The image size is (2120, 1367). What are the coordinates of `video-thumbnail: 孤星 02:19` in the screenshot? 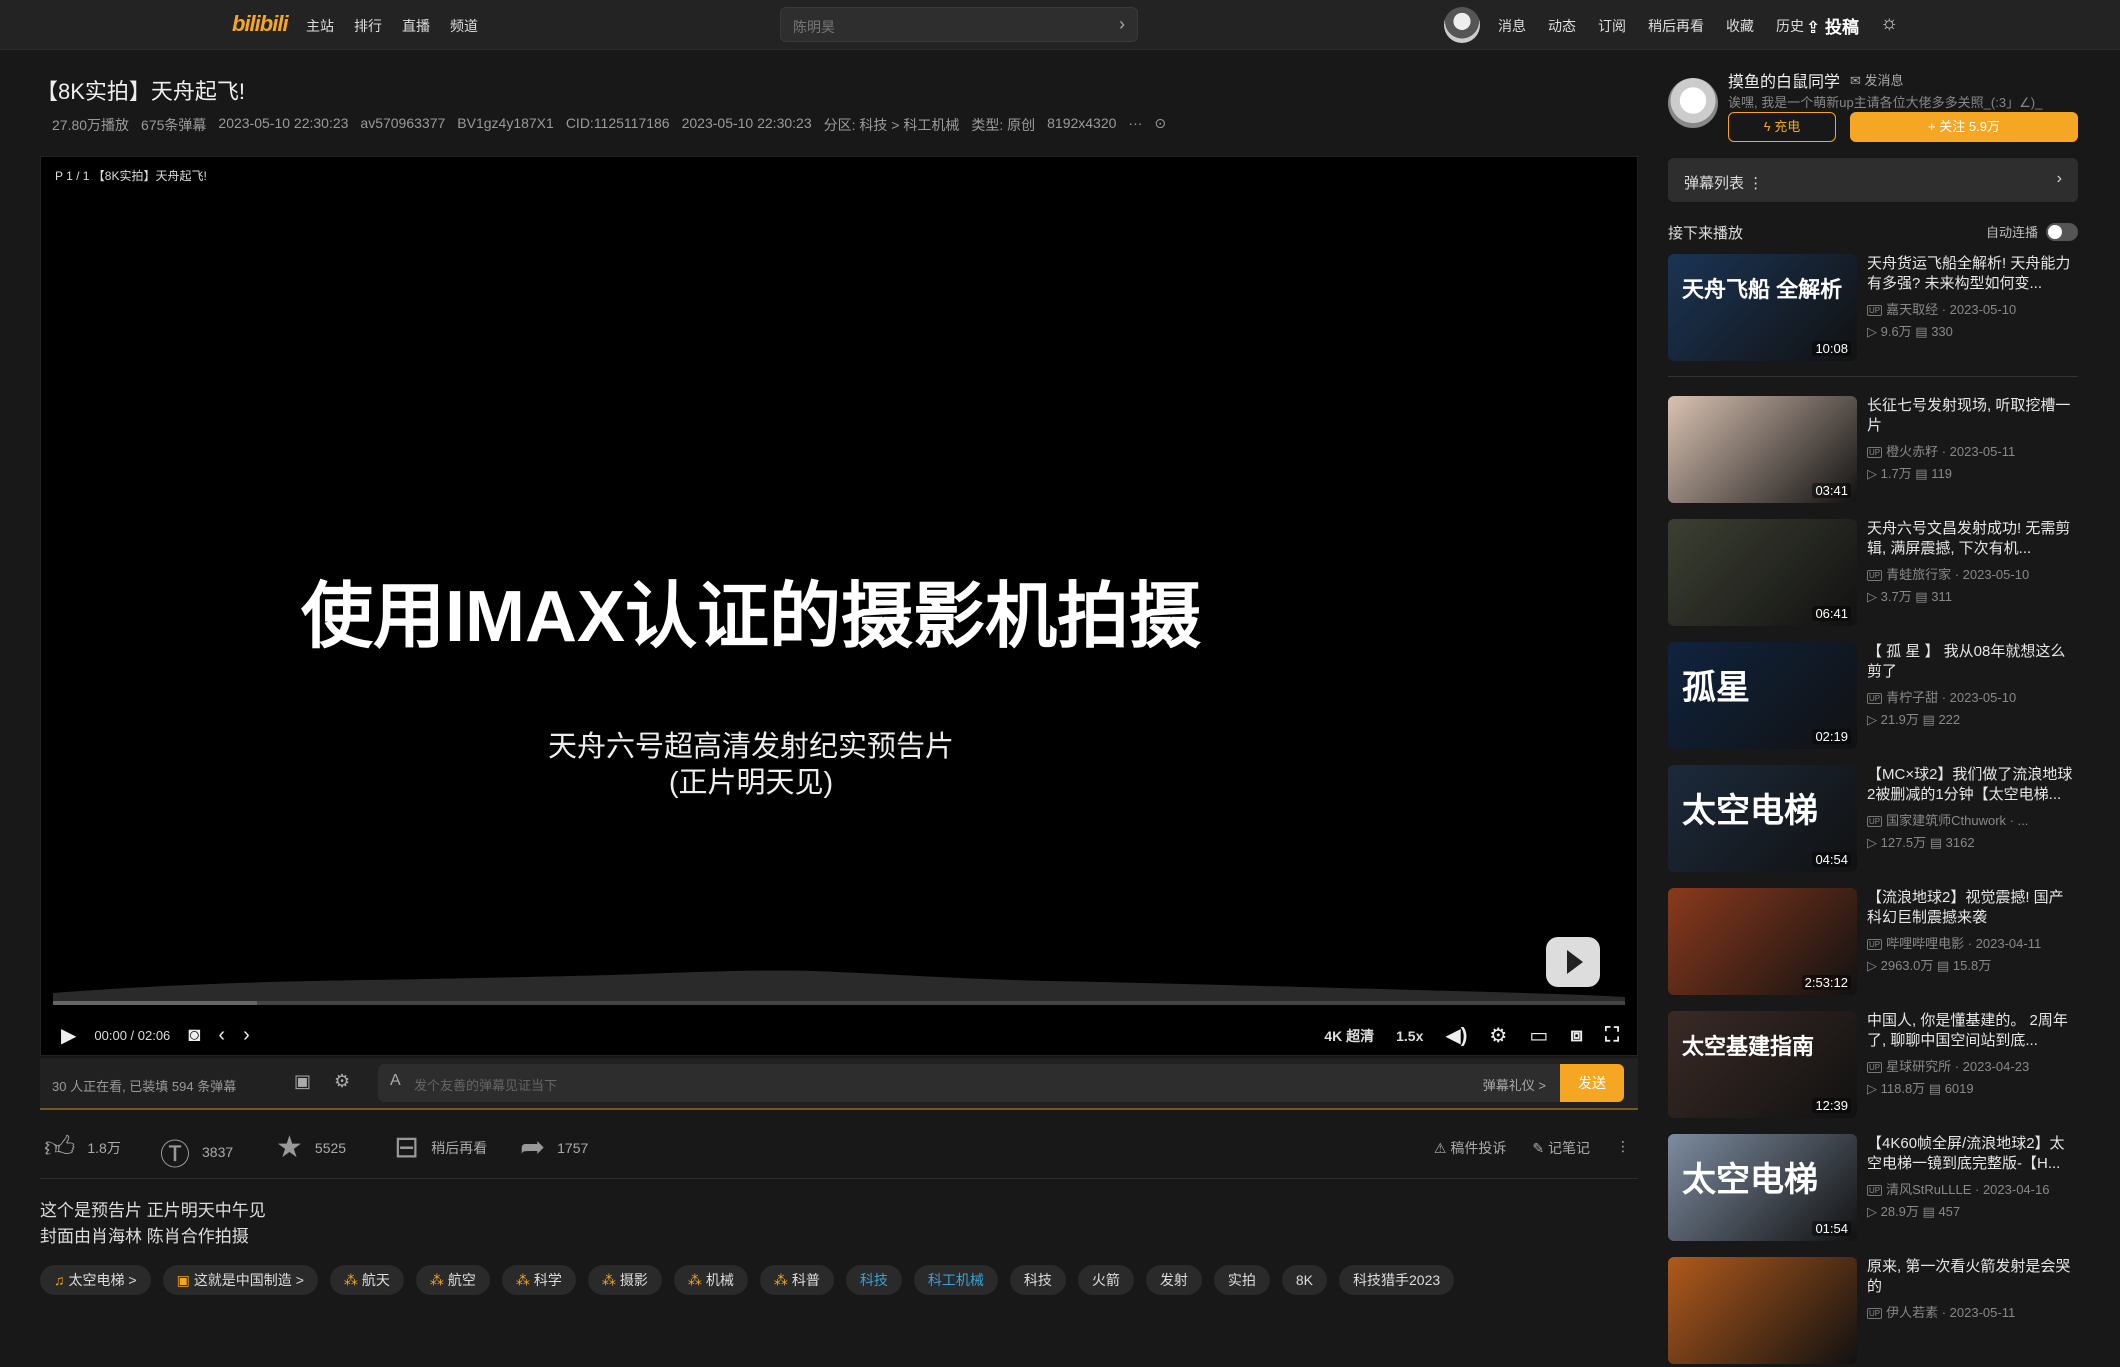 It's located at (1762, 695).